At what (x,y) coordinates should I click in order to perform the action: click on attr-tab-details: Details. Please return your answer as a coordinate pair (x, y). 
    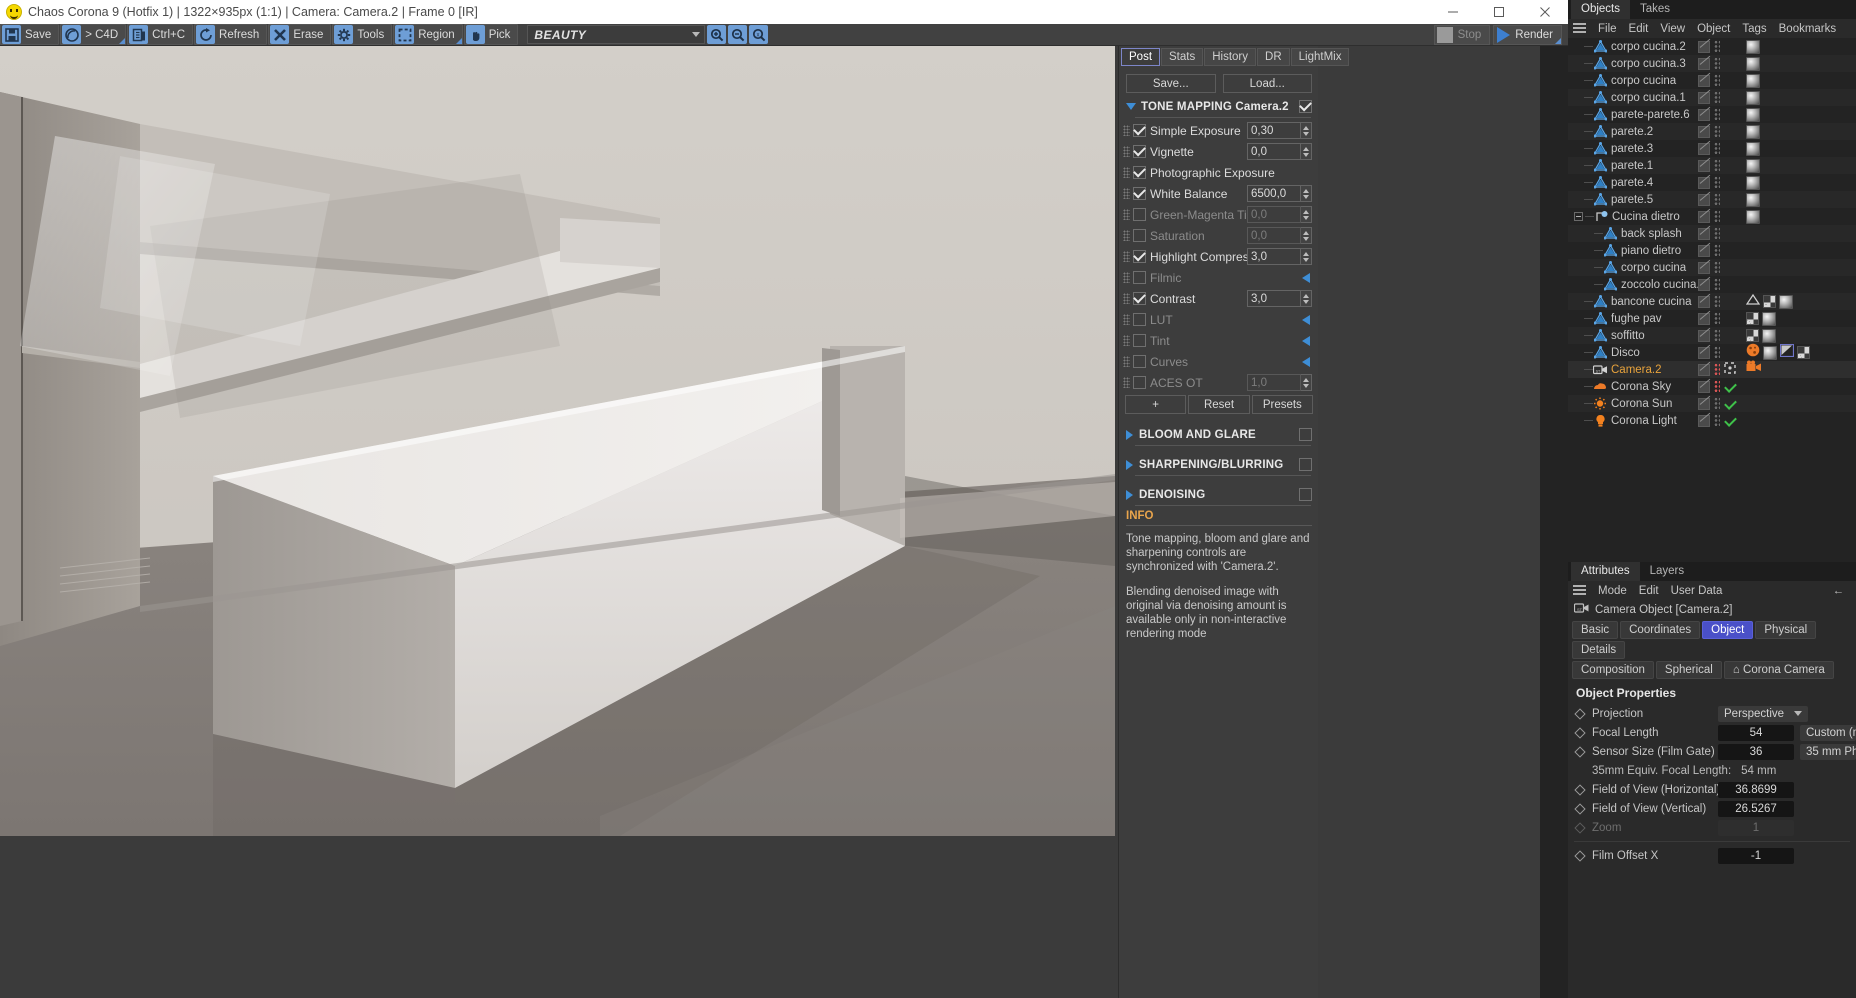
    Looking at the image, I should click on (1599, 650).